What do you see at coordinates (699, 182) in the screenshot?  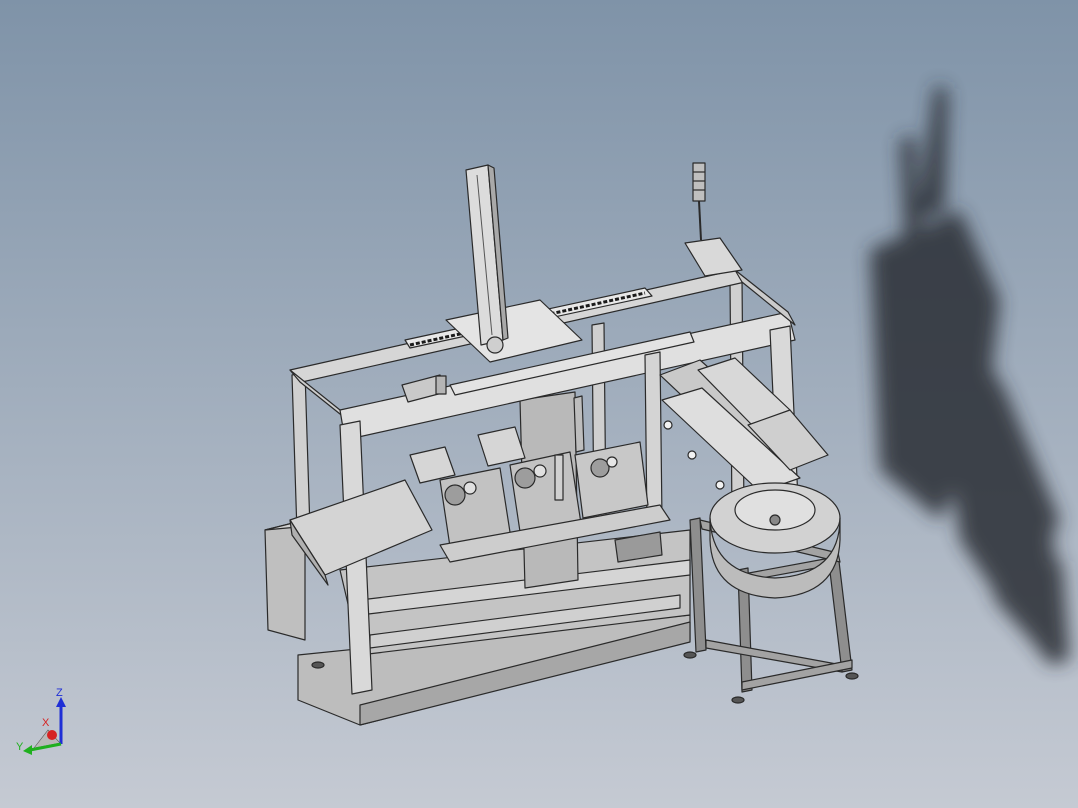 I see `signal-tower-stack` at bounding box center [699, 182].